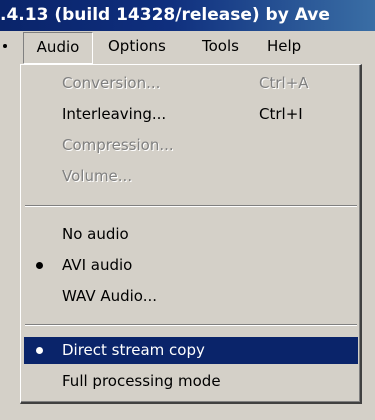 The width and height of the screenshot is (375, 420). What do you see at coordinates (187, 47) in the screenshot?
I see `menu-bar: Audio Options Tools Help` at bounding box center [187, 47].